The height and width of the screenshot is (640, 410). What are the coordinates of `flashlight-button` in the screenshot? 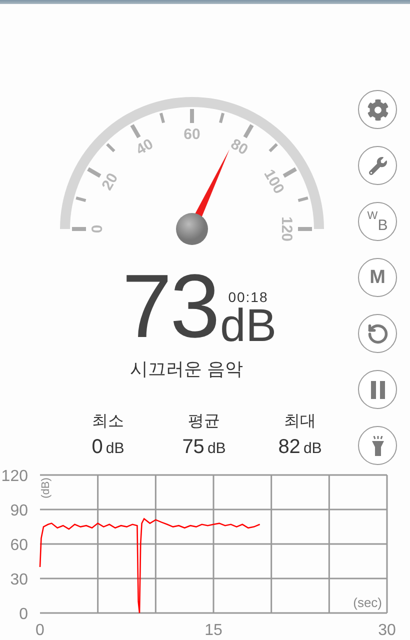 It's located at (377, 445).